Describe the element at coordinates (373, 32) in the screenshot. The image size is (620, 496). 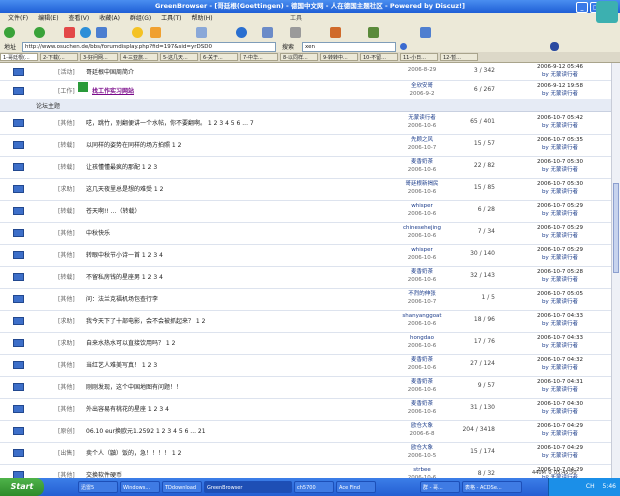
I see `calendar-icon` at that location.